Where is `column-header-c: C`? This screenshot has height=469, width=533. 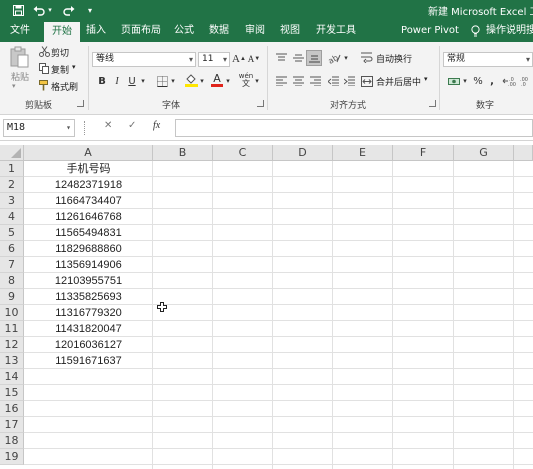
column-header-c: C is located at coordinates (243, 153).